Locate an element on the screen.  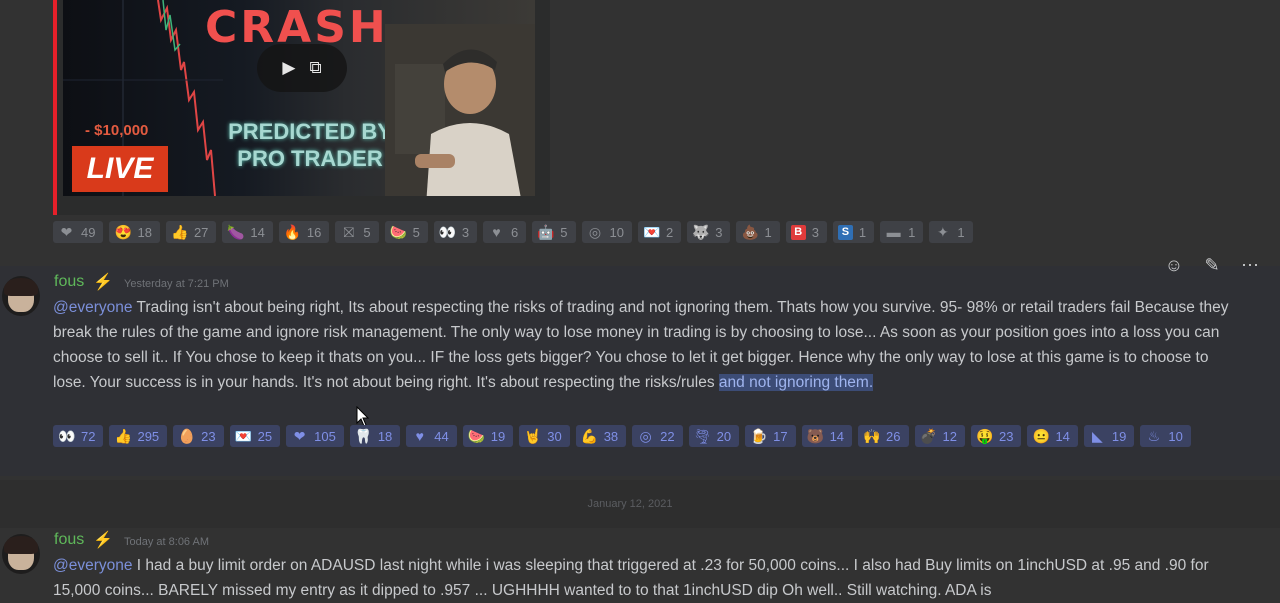
reaction-button: 🤑 23 is located at coordinates (996, 436).